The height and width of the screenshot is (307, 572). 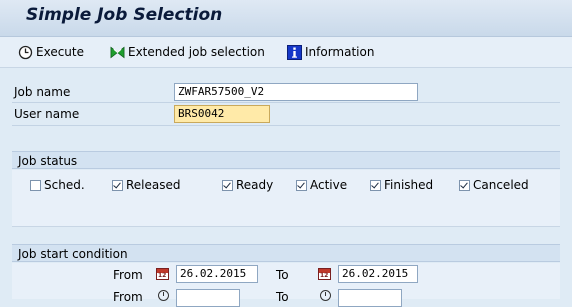 I want to click on checkbox-finished-box, so click(x=375, y=185).